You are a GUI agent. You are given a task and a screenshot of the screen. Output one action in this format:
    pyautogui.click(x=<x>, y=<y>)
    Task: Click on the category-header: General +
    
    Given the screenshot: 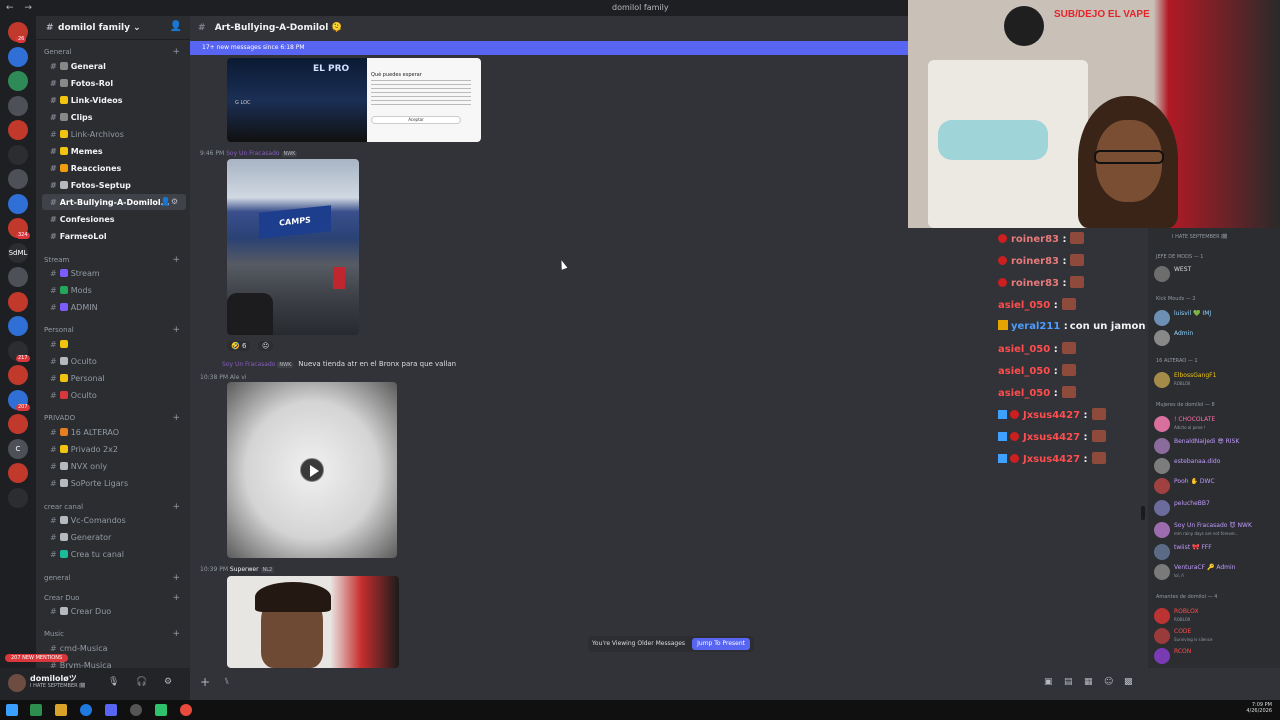 What is the action you would take?
    pyautogui.click(x=114, y=52)
    